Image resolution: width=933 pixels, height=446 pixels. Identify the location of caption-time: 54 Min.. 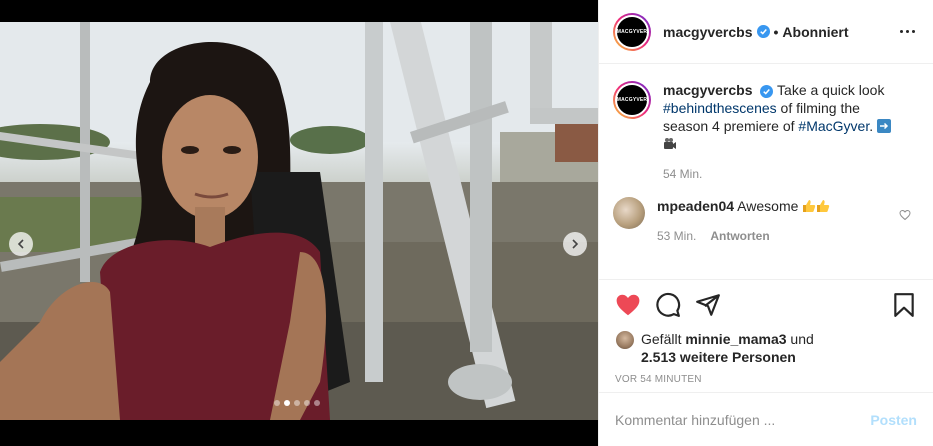
(683, 174).